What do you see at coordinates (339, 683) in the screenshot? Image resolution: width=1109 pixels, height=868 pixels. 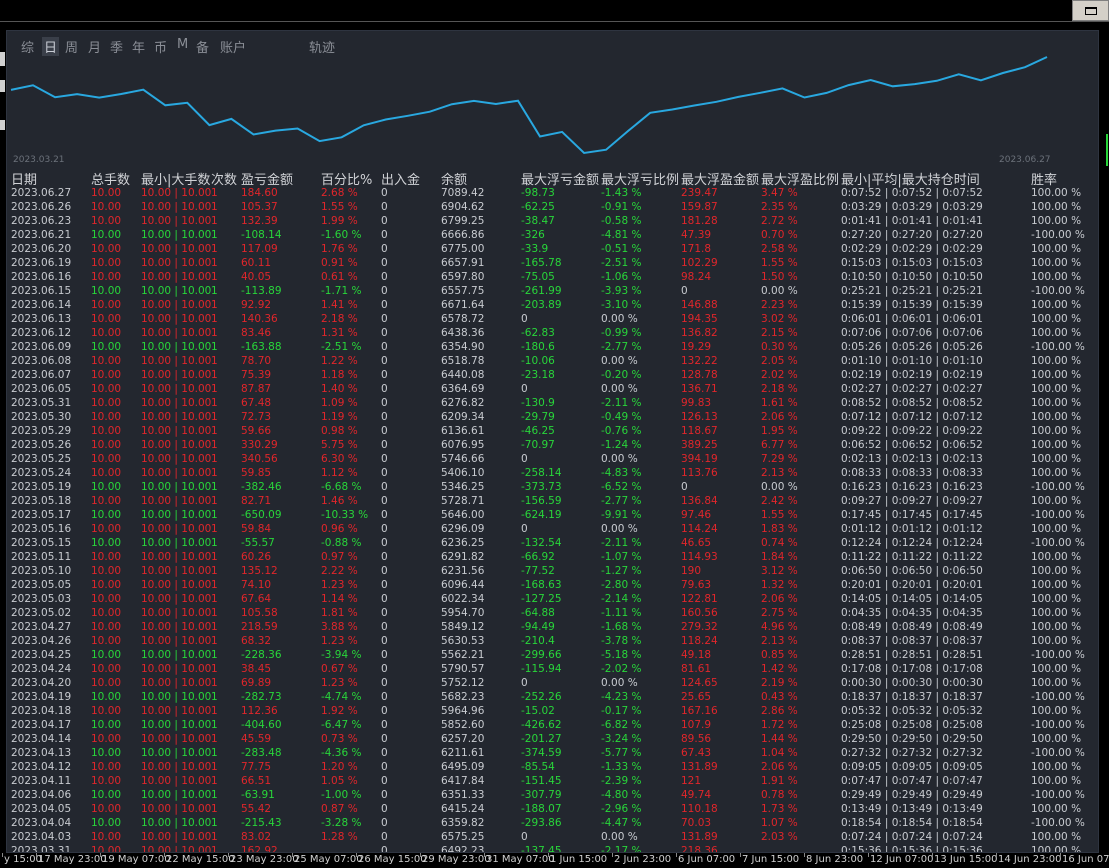 I see `cell-percent: 1.23 %` at bounding box center [339, 683].